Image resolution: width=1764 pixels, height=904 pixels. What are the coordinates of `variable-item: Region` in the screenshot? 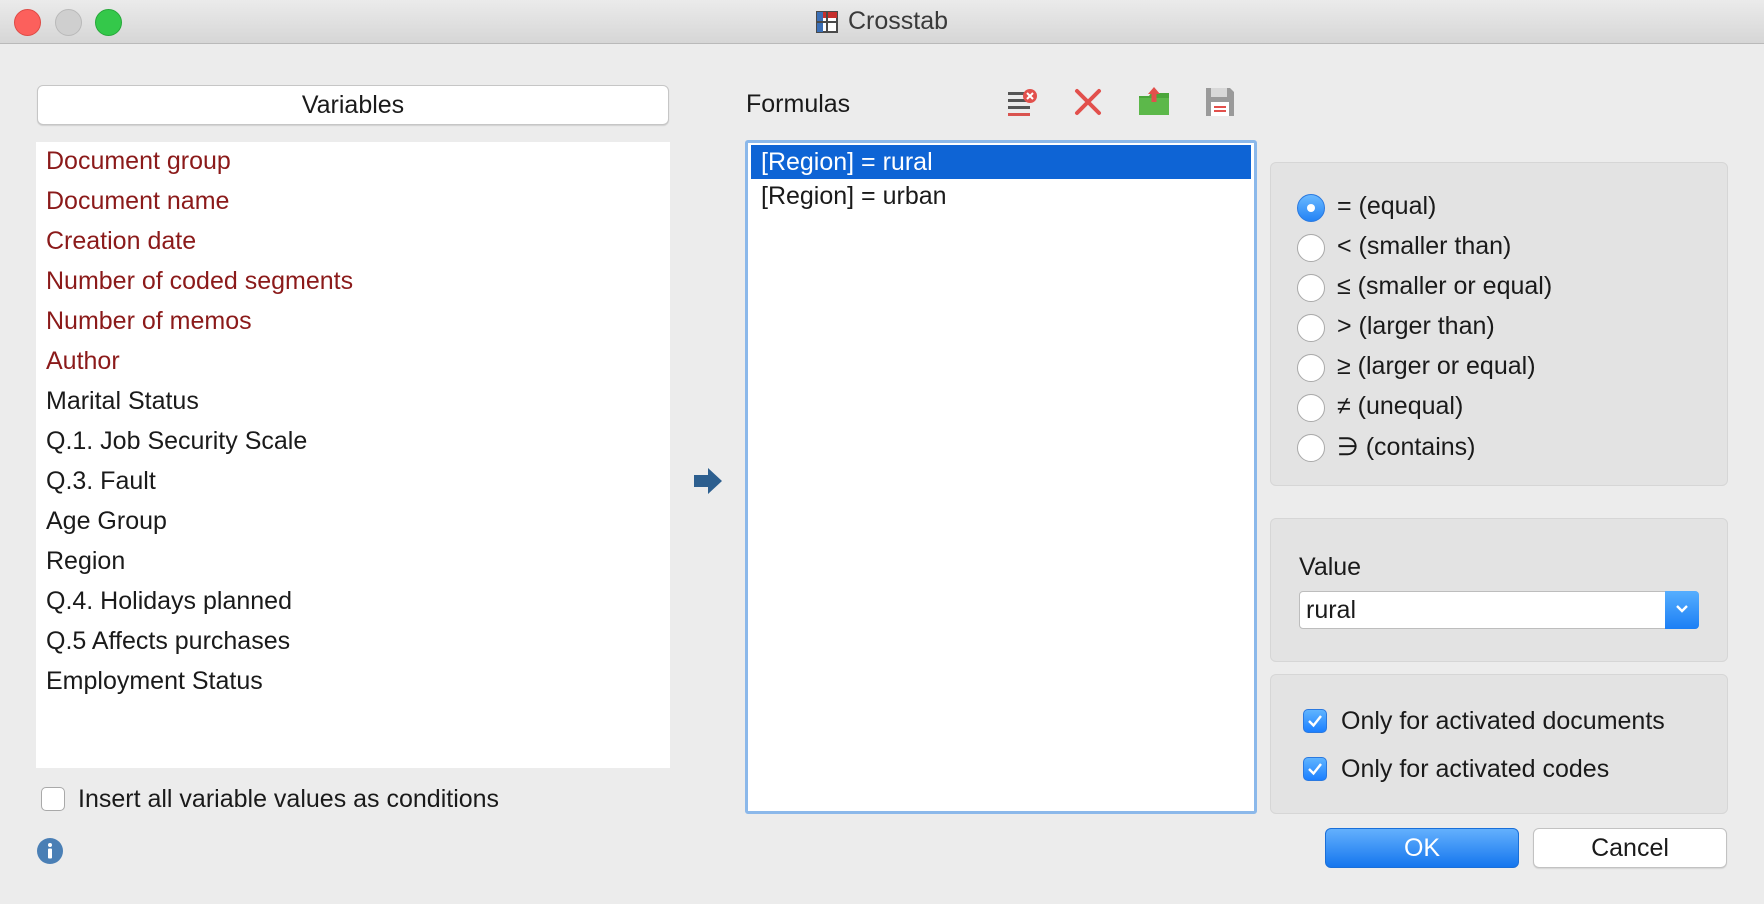 It's located at (85, 561).